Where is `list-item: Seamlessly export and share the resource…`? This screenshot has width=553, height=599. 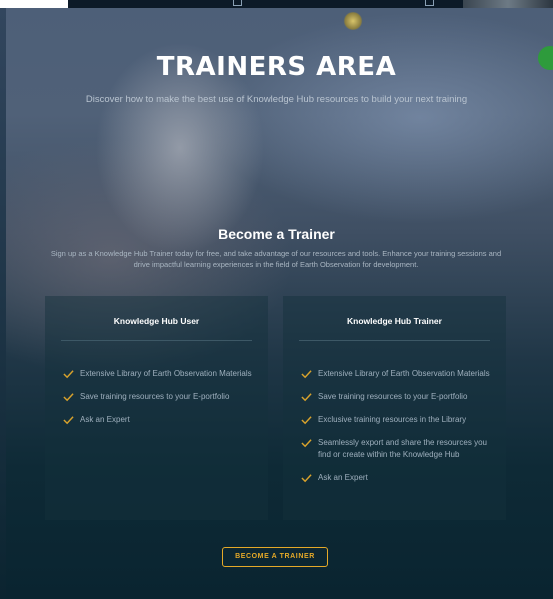
list-item: Seamlessly export and share the resource… is located at coordinates (396, 449).